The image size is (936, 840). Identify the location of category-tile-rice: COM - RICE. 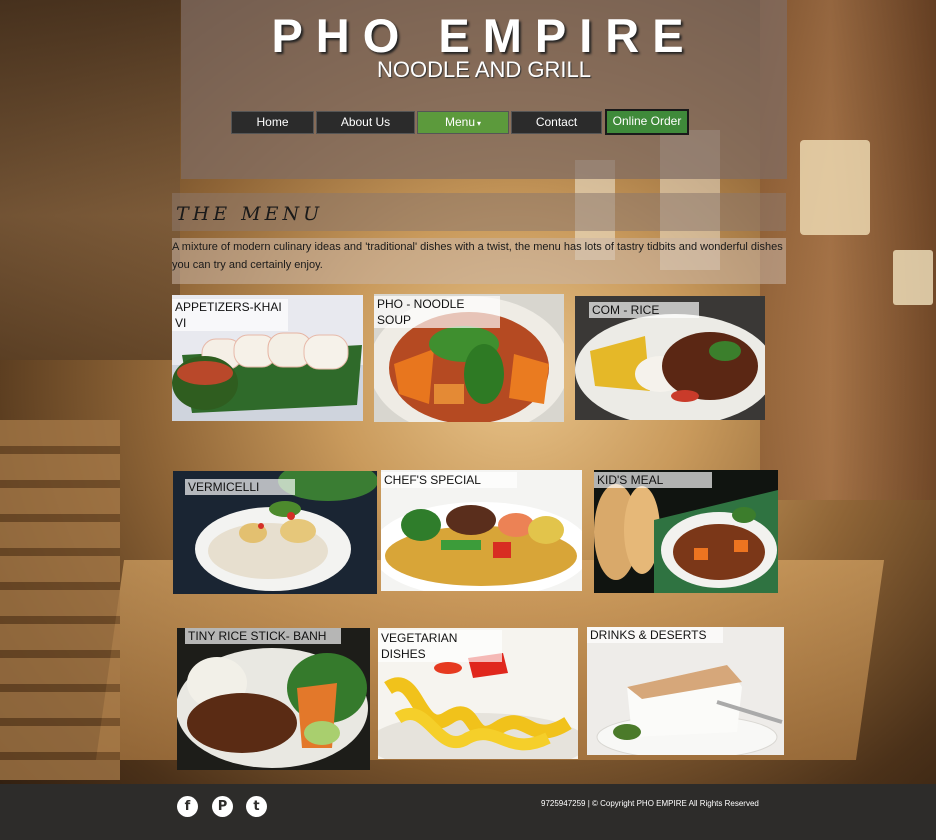
(670, 358).